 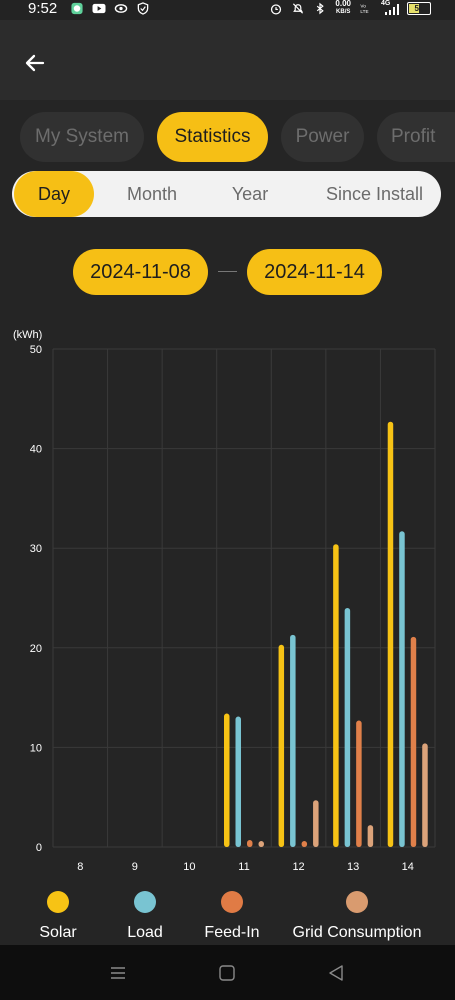 What do you see at coordinates (58, 932) in the screenshot?
I see `legend-label: Solar` at bounding box center [58, 932].